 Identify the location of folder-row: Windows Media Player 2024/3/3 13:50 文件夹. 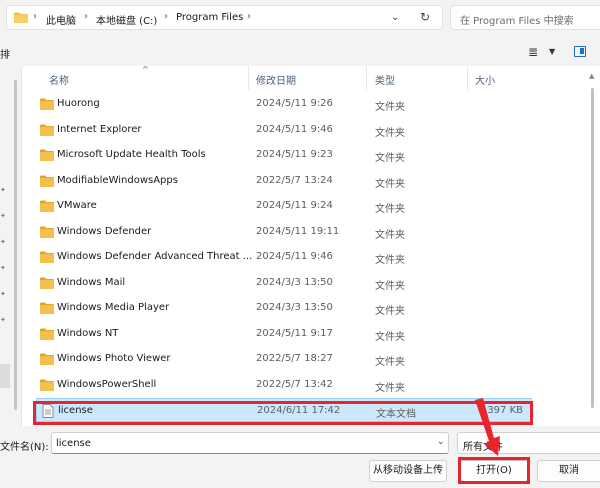
(284, 308).